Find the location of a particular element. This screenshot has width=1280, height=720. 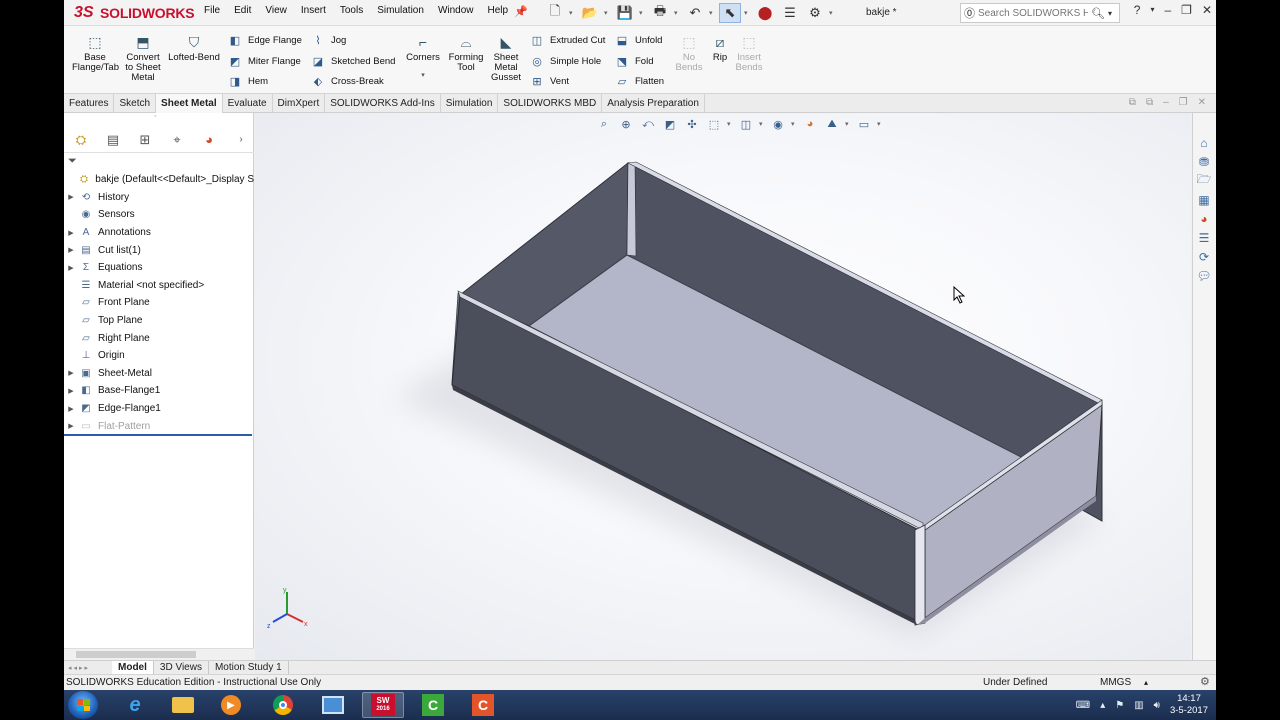

tree-item-top-plane: ▱ Top Plane is located at coordinates (159, 321).